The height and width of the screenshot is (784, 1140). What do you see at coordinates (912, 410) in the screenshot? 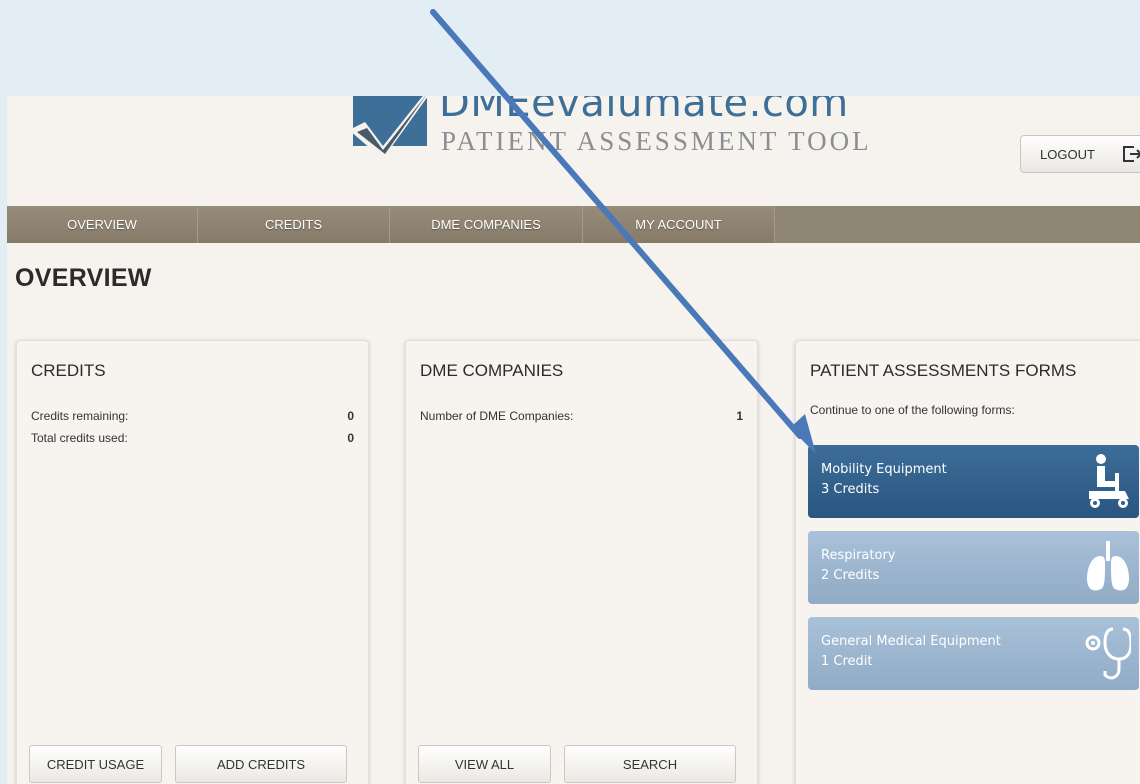
I see `forms-intro-text: Continue to one of the following forms:` at bounding box center [912, 410].